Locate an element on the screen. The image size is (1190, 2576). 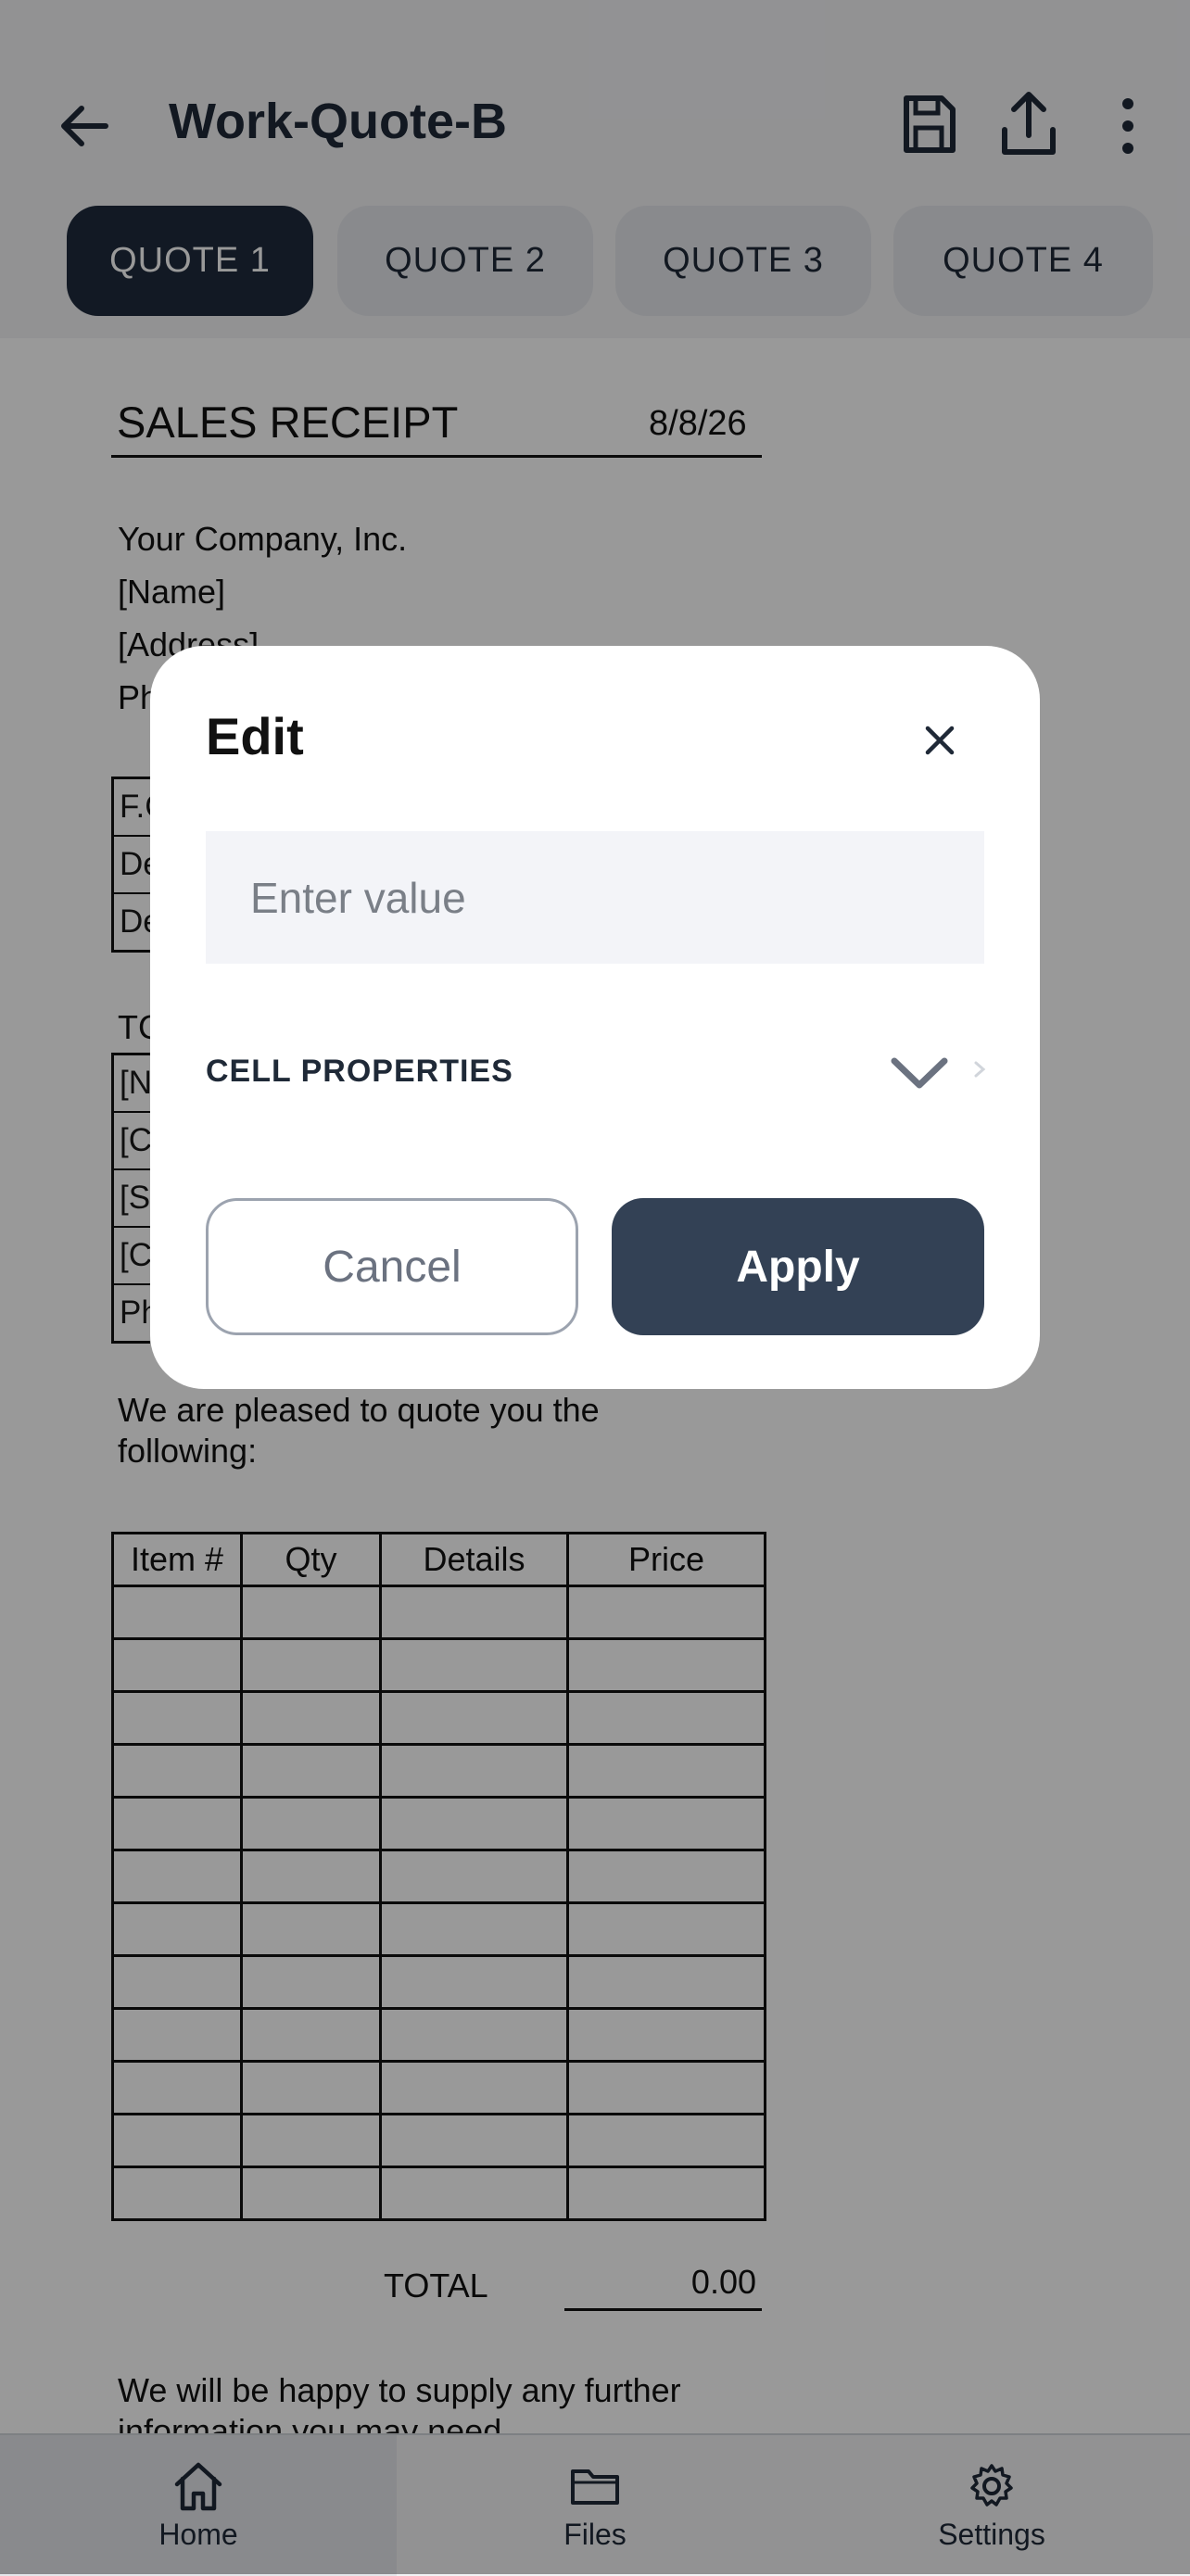
dialog-title: Edit is located at coordinates (255, 736).